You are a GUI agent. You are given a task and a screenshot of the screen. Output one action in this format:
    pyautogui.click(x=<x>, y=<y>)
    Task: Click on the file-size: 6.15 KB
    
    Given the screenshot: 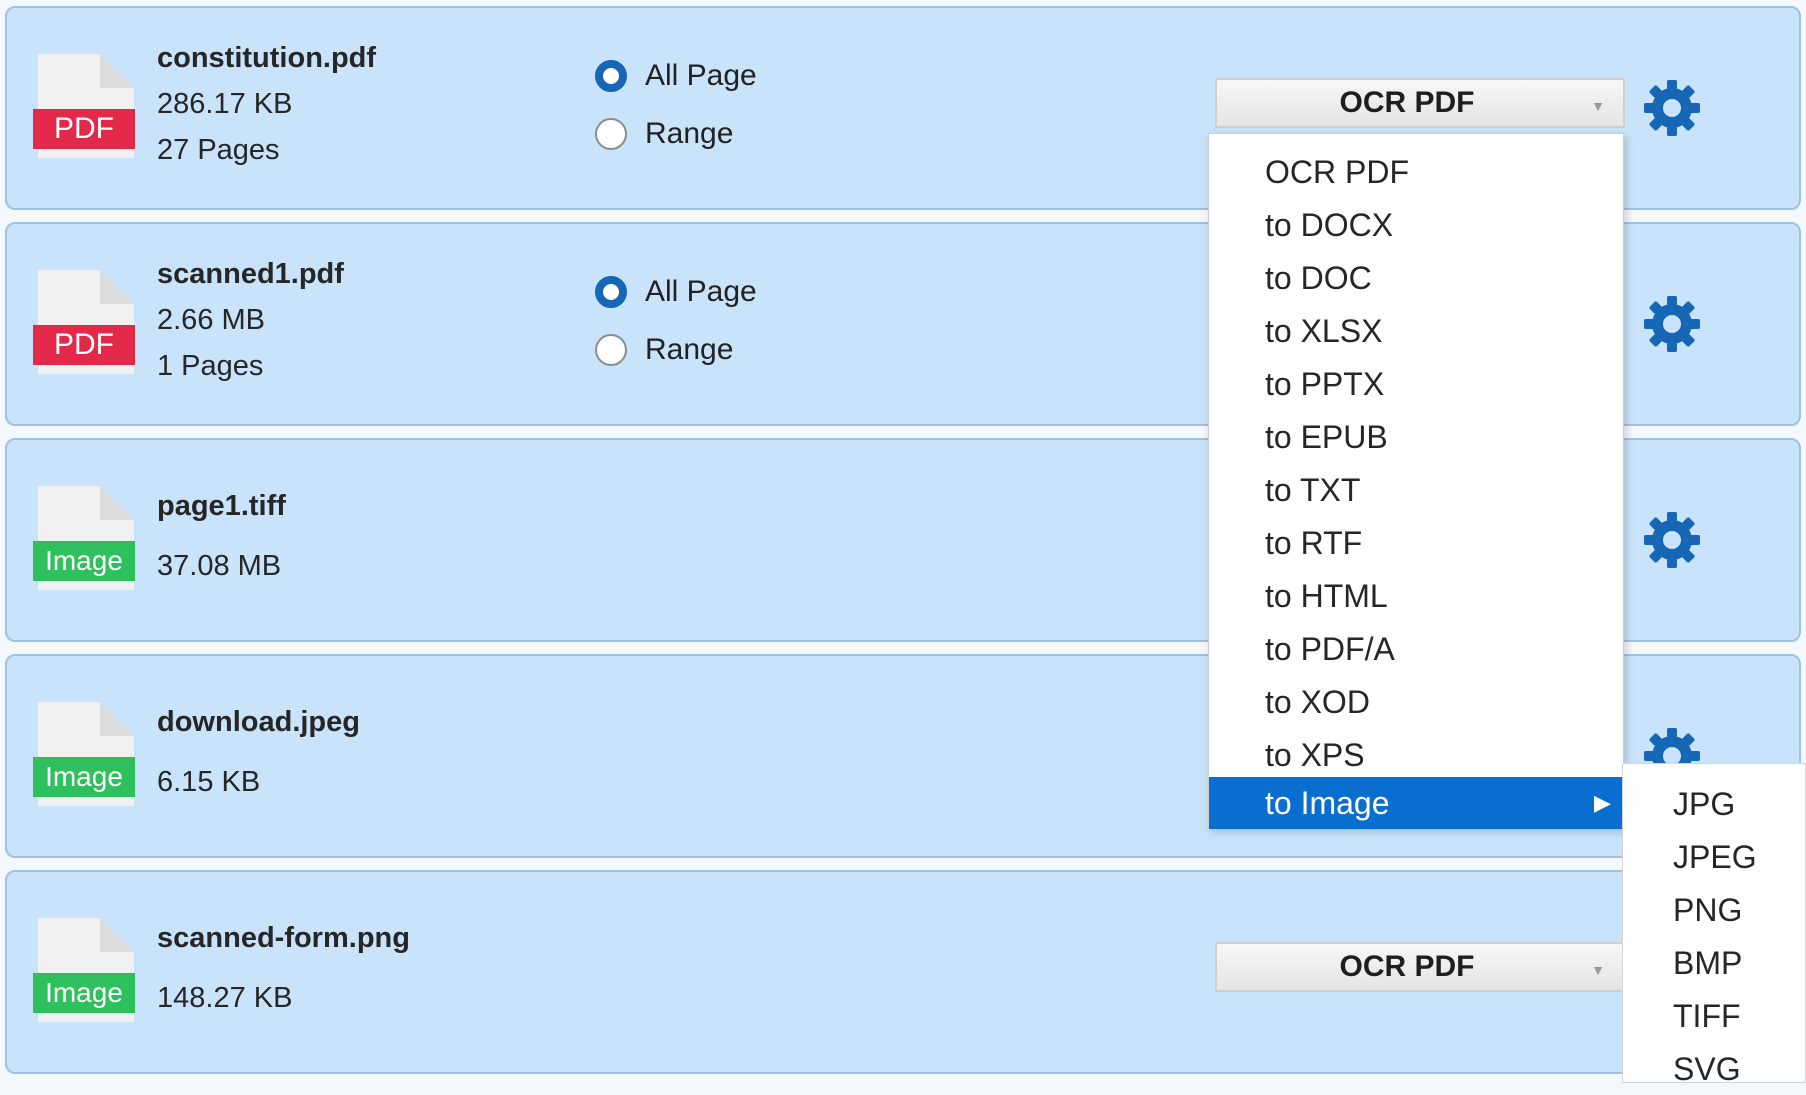 What is the action you would take?
    pyautogui.click(x=209, y=782)
    